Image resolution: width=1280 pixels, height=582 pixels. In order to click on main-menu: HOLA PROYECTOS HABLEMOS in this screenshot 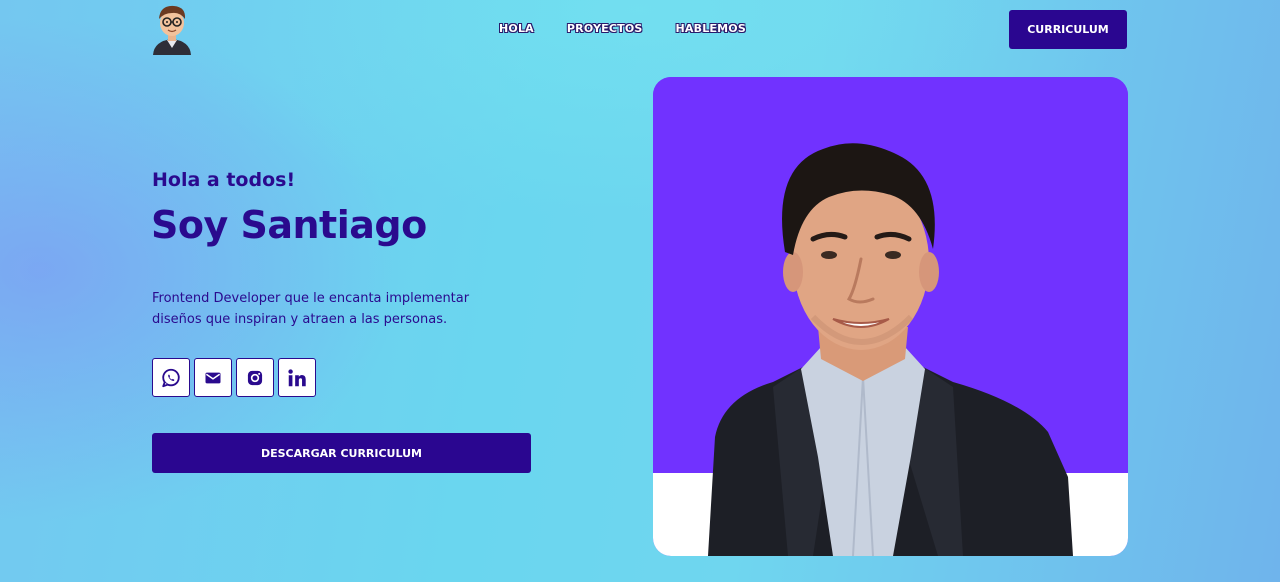, I will do `click(622, 28)`.